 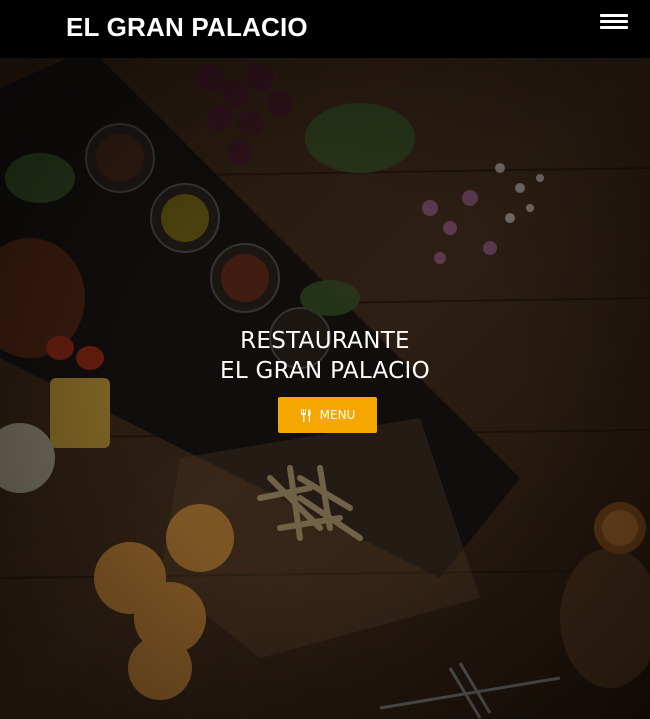 I want to click on menu-button: MENU, so click(x=327, y=415).